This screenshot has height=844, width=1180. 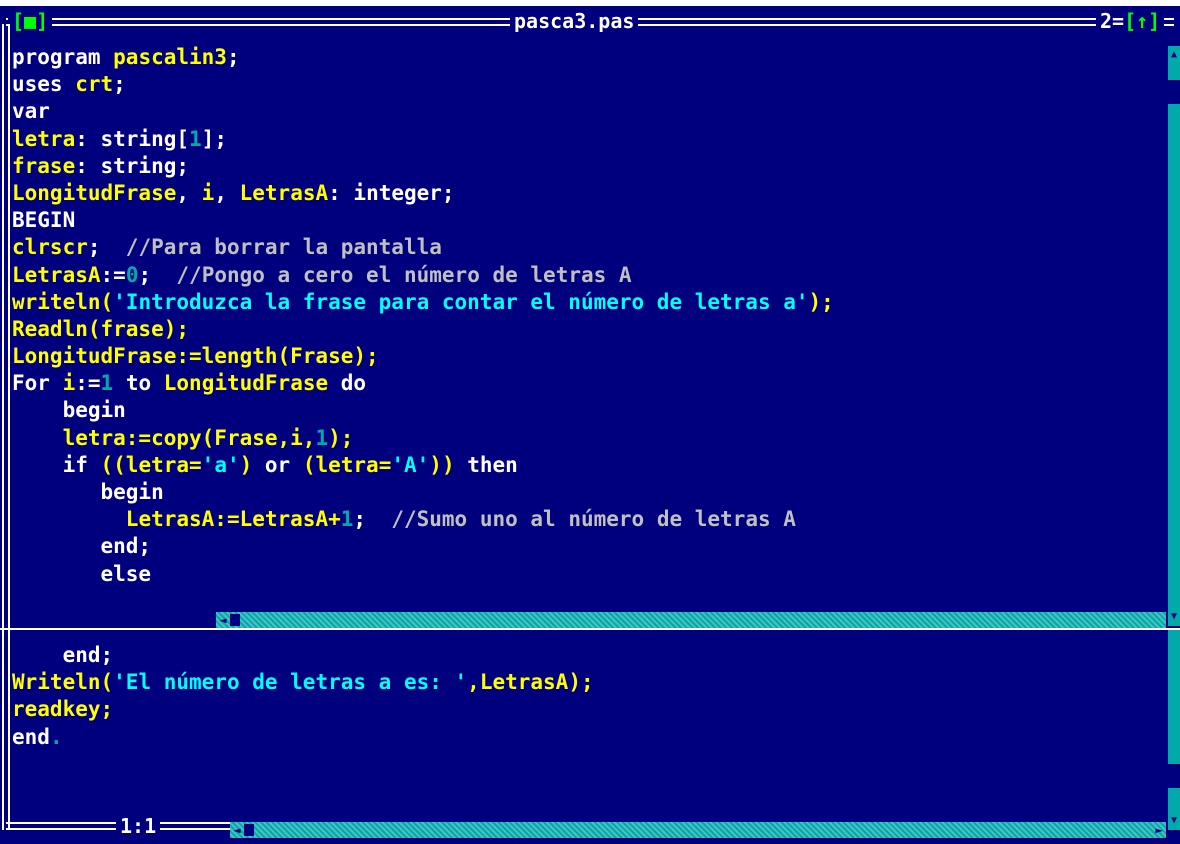 What do you see at coordinates (423, 84) in the screenshot?
I see `code-line: uses crt;` at bounding box center [423, 84].